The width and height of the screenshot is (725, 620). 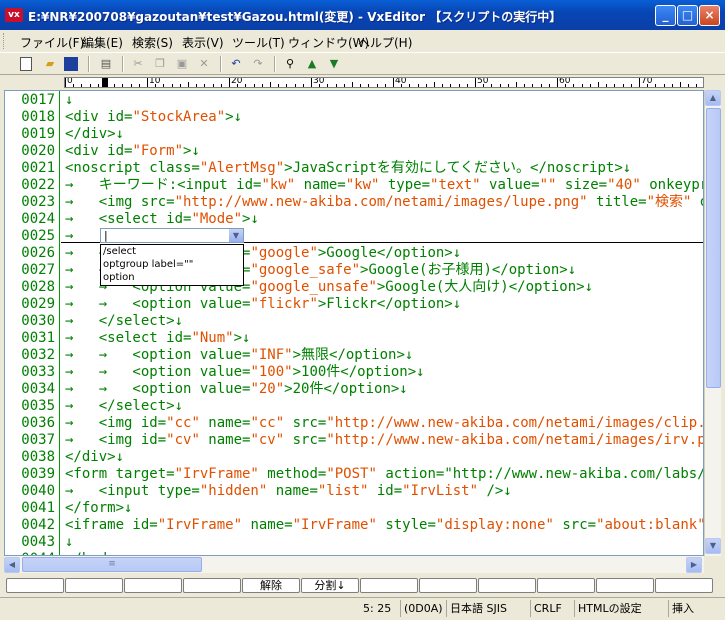 I want to click on find-up-icon: ▲, so click(x=312, y=64).